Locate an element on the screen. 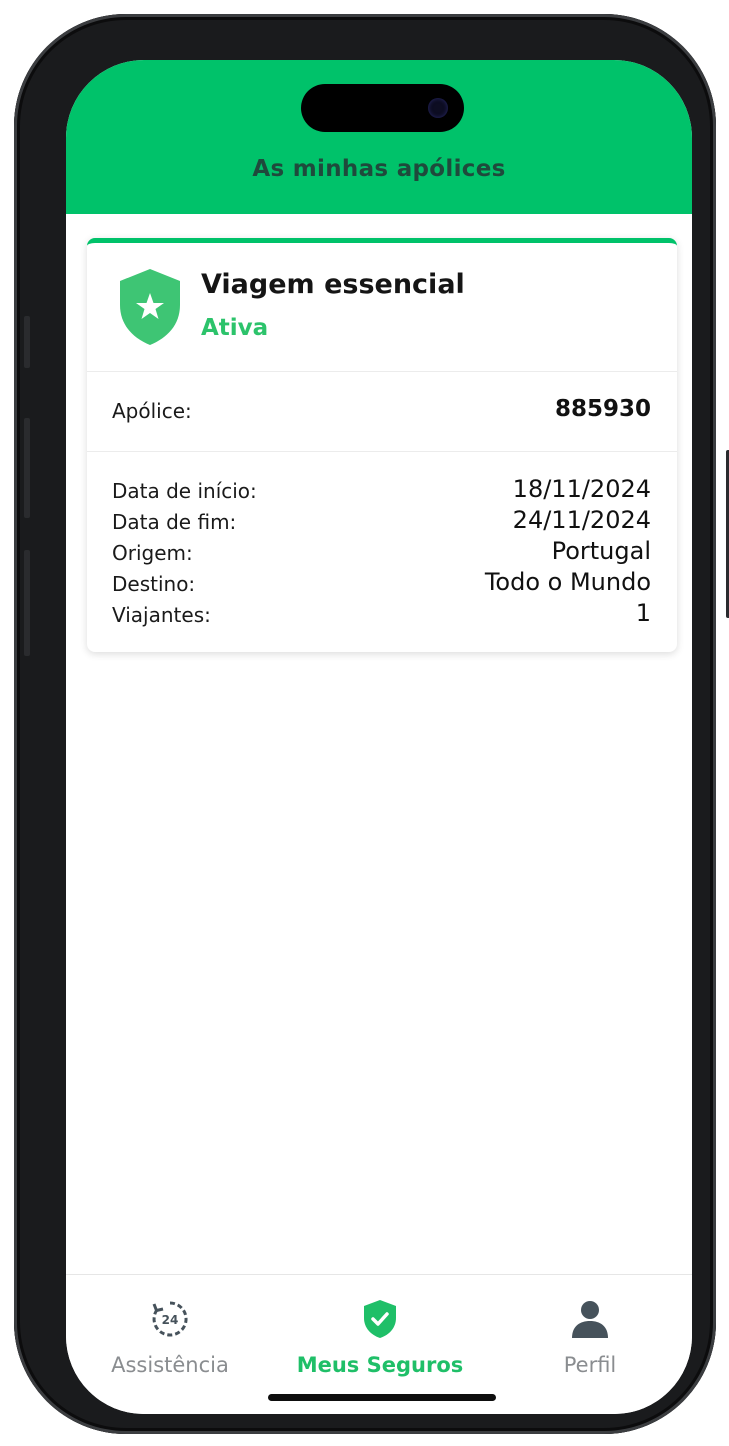 The image size is (729, 1446). detail-label: Data de início: is located at coordinates (184, 491).